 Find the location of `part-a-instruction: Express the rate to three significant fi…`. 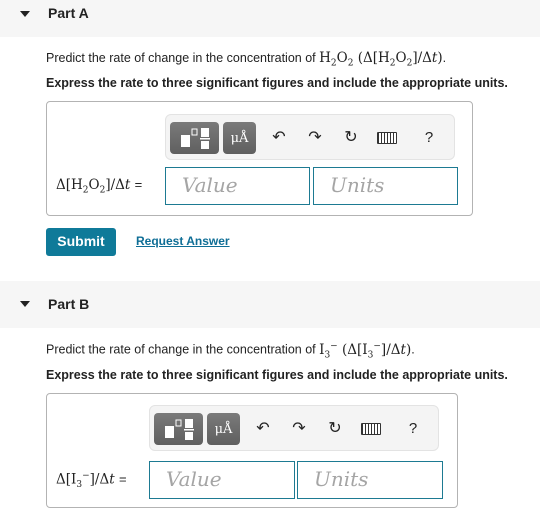

part-a-instruction: Express the rate to three significant fi… is located at coordinates (277, 83).